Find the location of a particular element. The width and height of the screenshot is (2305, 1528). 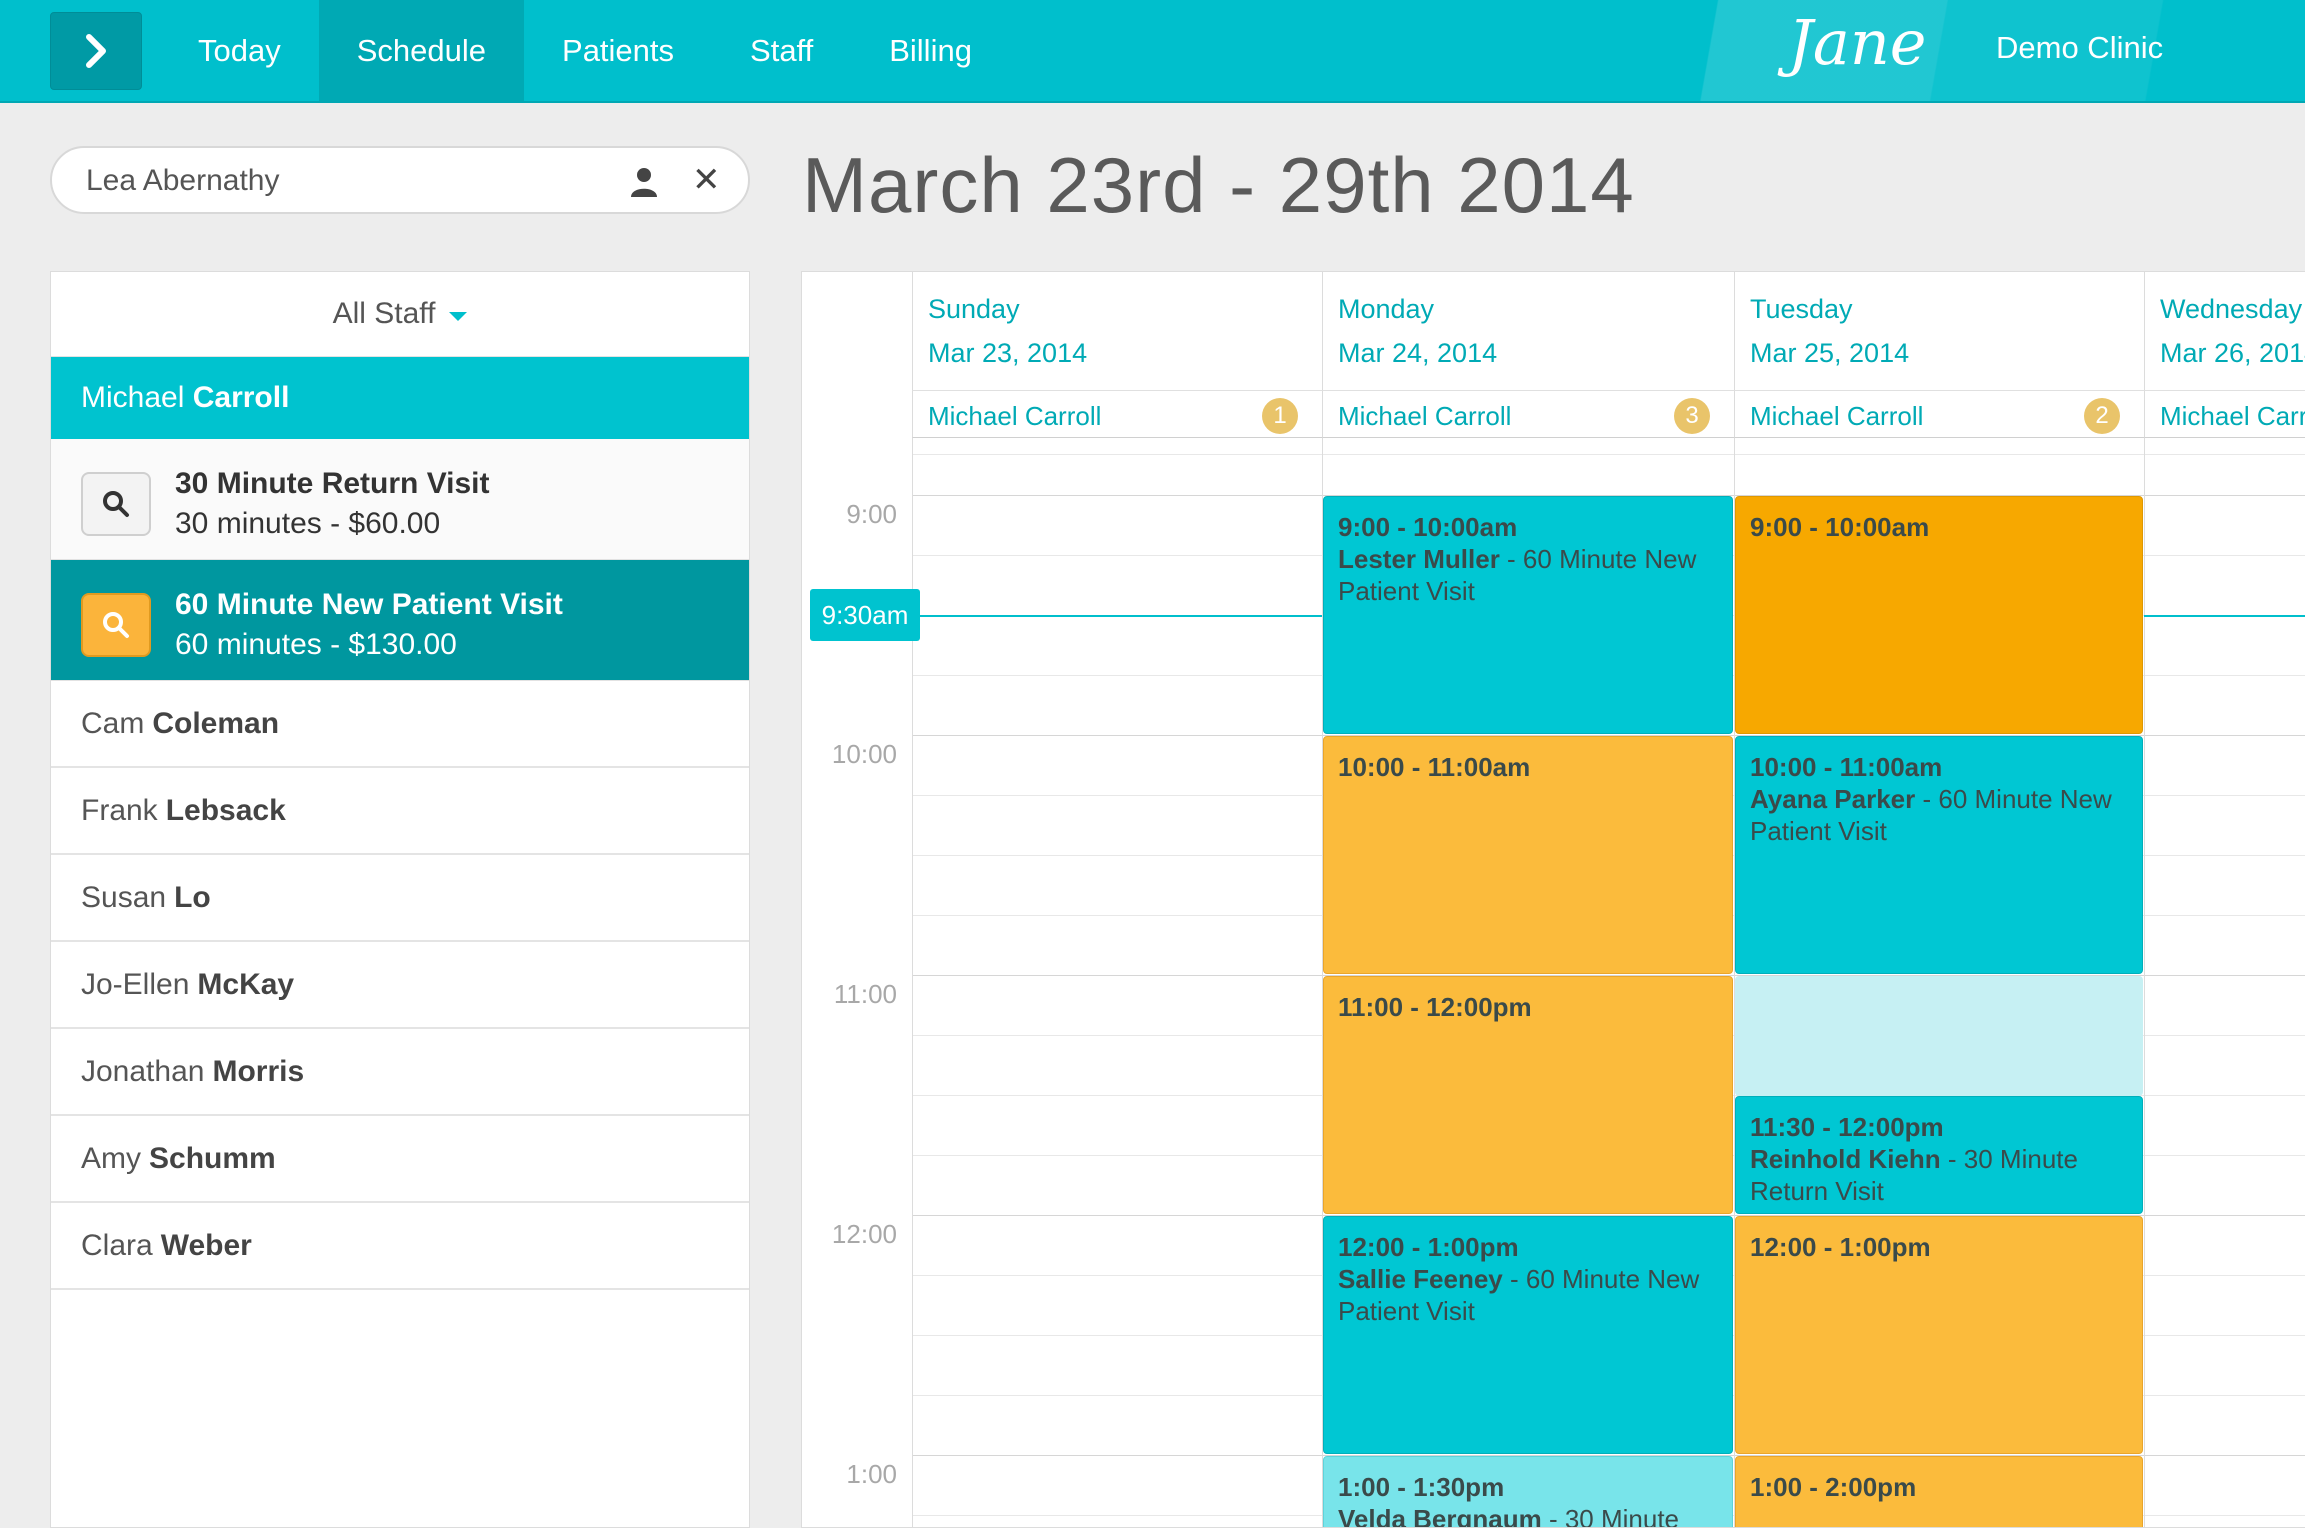

patient-search-field: Lea Abernathy ✕ is located at coordinates (400, 180).